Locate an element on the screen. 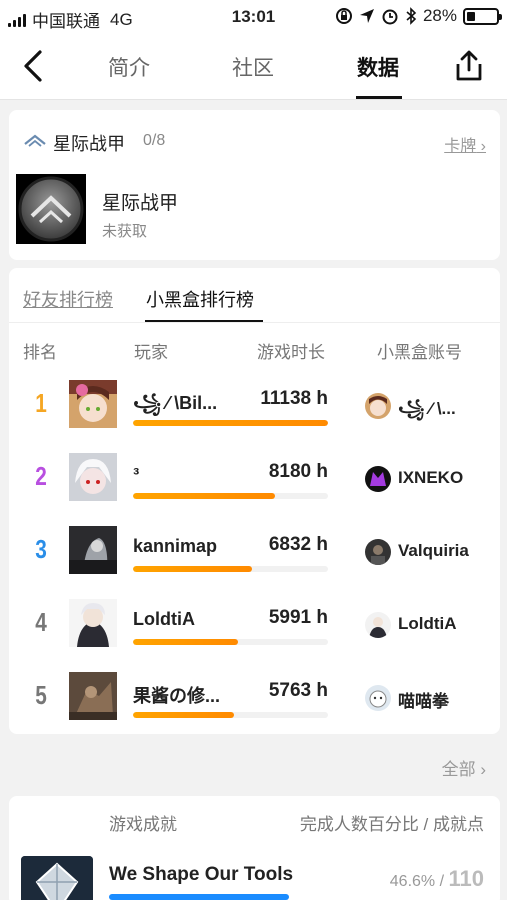 Image resolution: width=507 pixels, height=900 pixels. achievements-stat-header: 完成人数百分比 / 成就点 is located at coordinates (391, 824).